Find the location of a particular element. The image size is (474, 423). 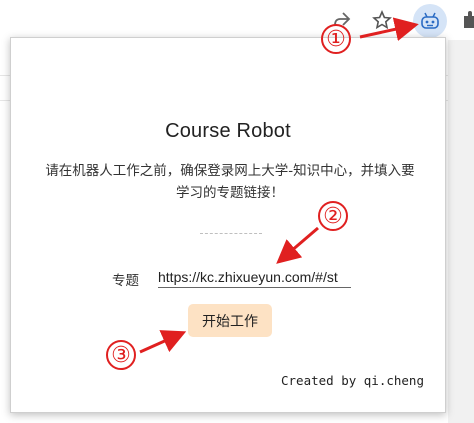

annotation-marker-3: ③ is located at coordinates (121, 355).